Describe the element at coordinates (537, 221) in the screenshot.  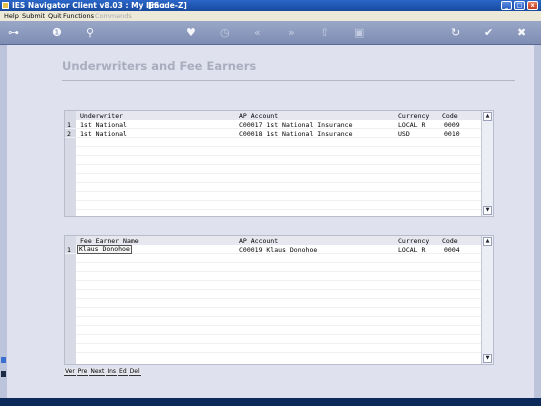
I see `right-strip` at that location.